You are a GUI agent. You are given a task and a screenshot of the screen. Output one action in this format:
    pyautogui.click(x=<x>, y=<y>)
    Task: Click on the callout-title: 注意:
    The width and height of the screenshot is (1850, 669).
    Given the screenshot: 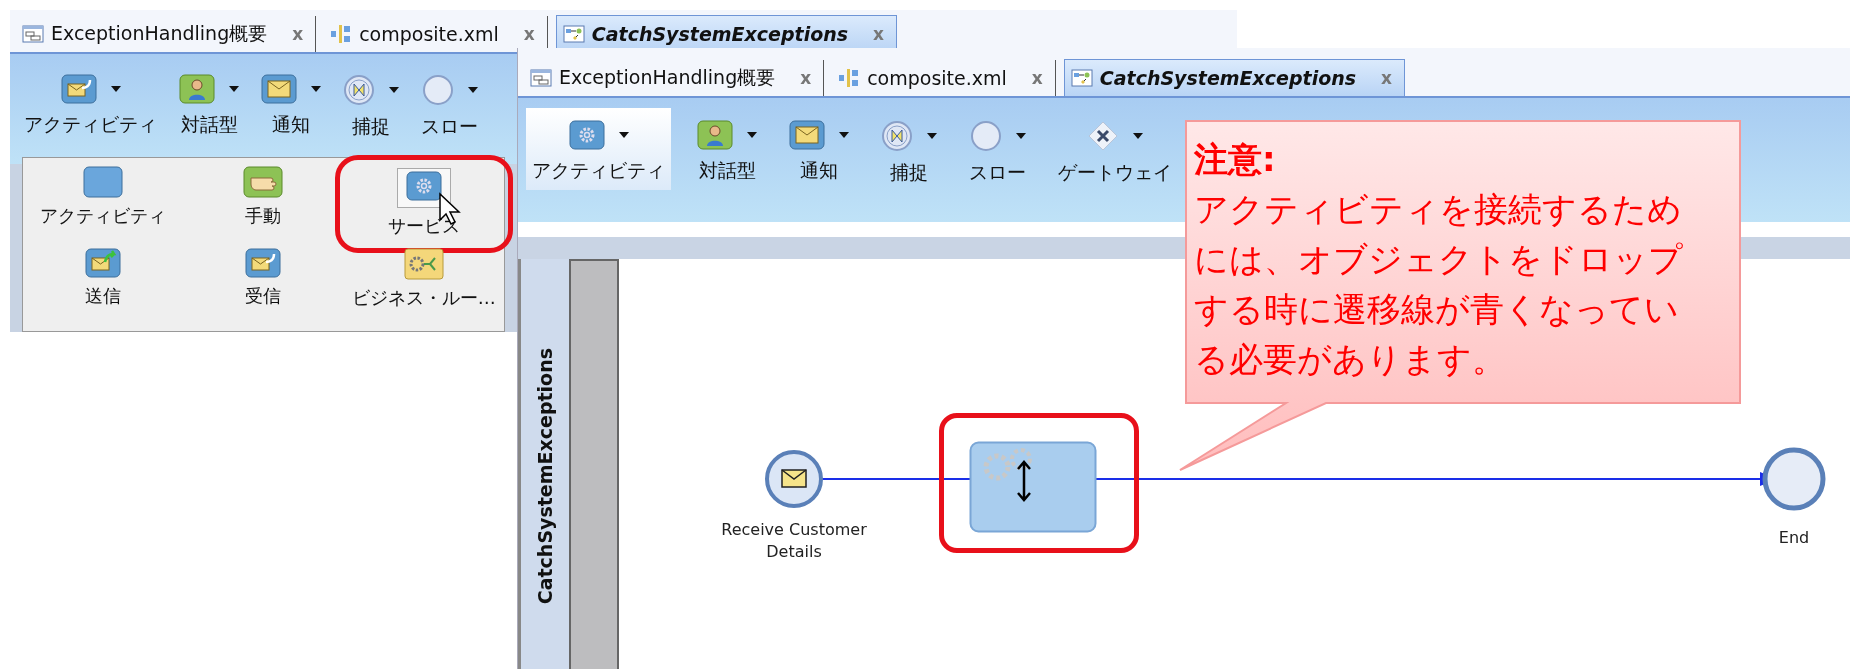 What is the action you would take?
    pyautogui.click(x=1235, y=159)
    